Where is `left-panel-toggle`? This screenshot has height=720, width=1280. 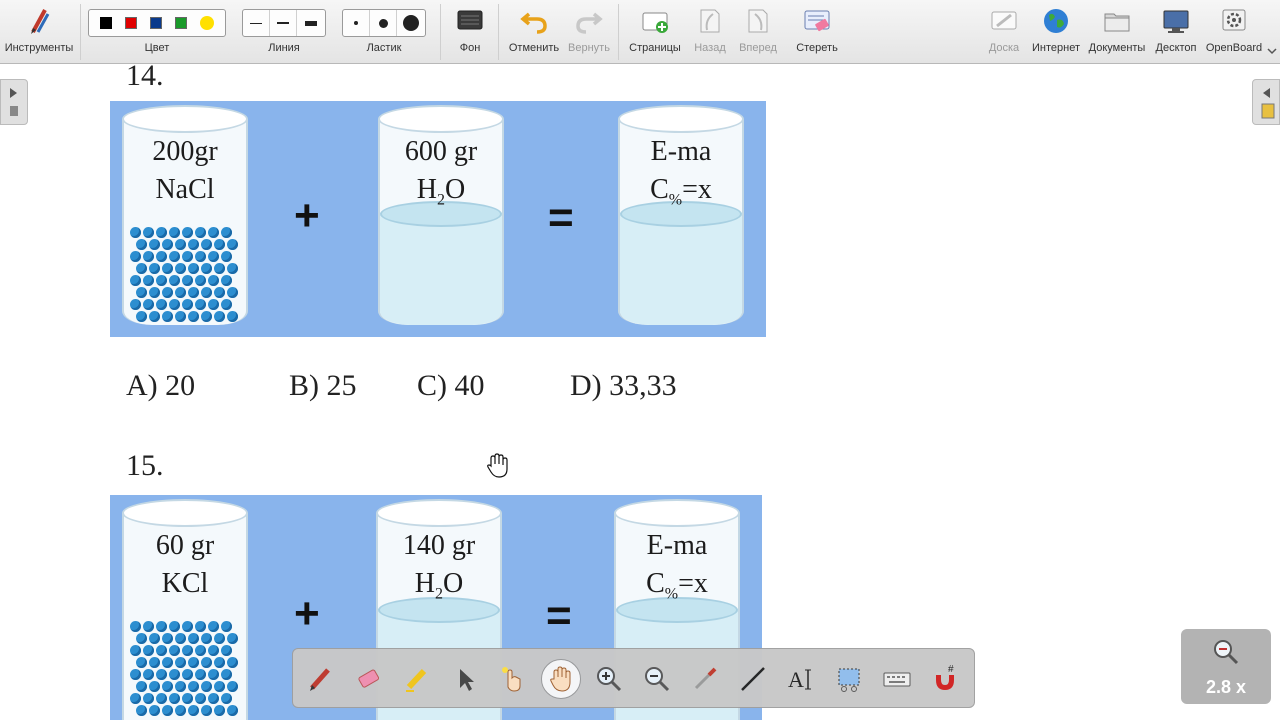 left-panel-toggle is located at coordinates (14, 102).